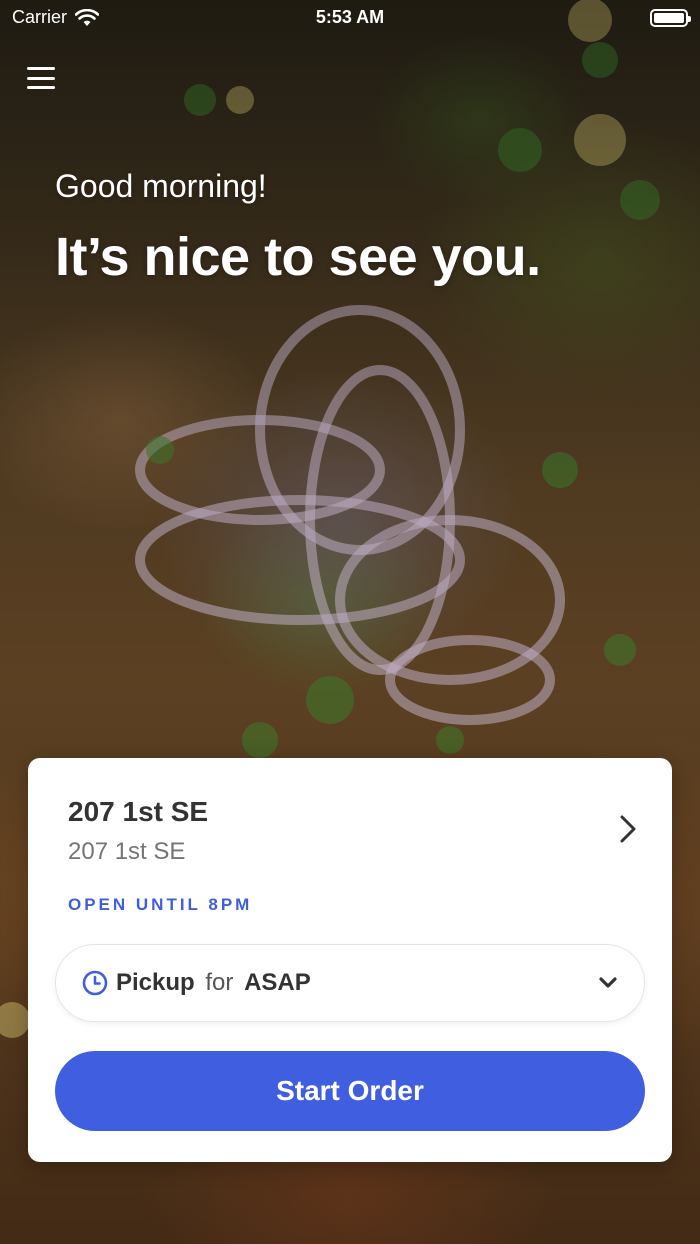  I want to click on order-mode: Pickup, so click(155, 982).